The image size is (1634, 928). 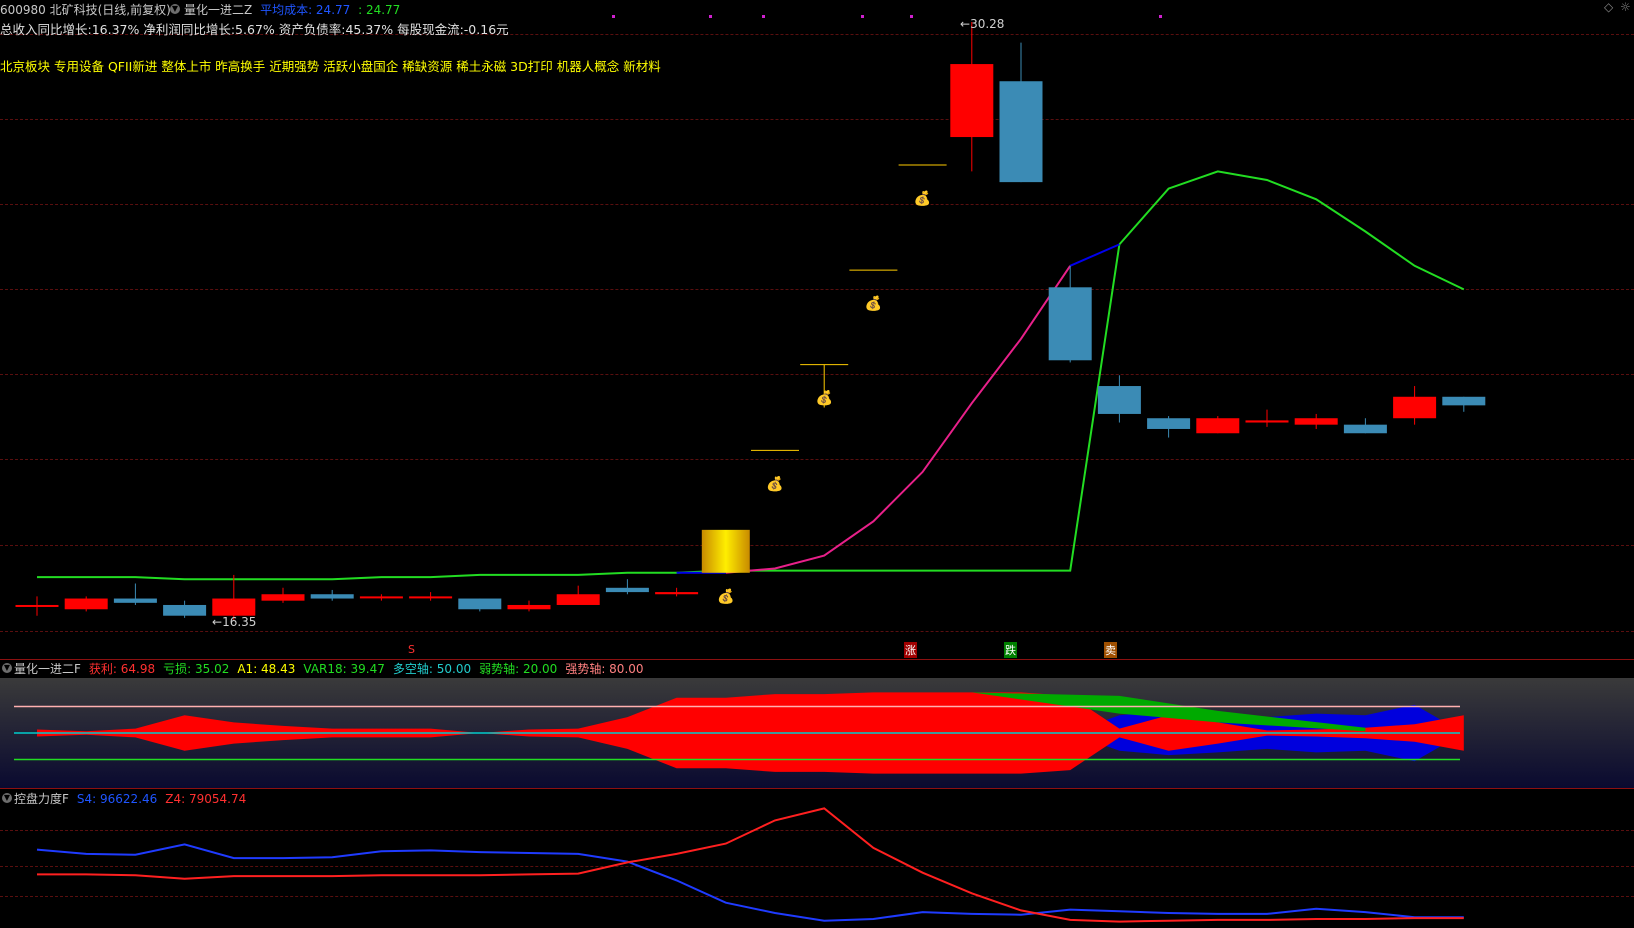 What do you see at coordinates (910, 650) in the screenshot?
I see `signal-zhang: 涨` at bounding box center [910, 650].